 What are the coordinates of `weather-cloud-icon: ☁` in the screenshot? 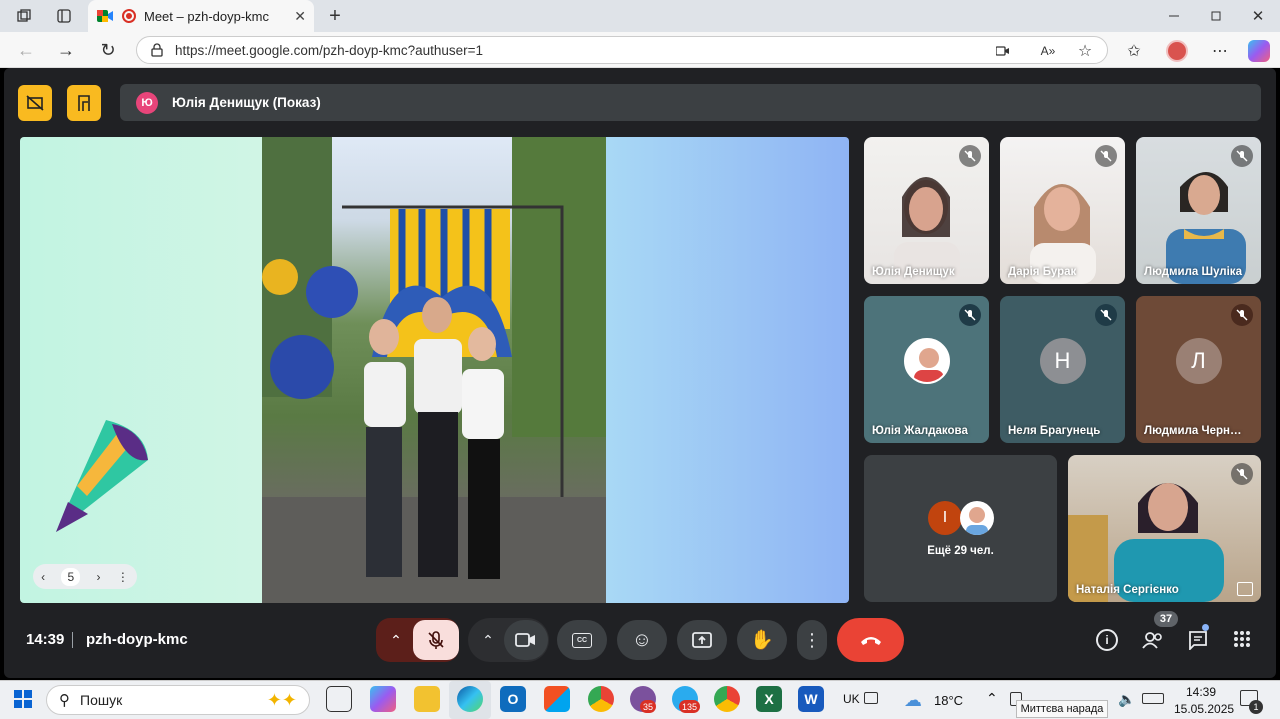 It's located at (913, 700).